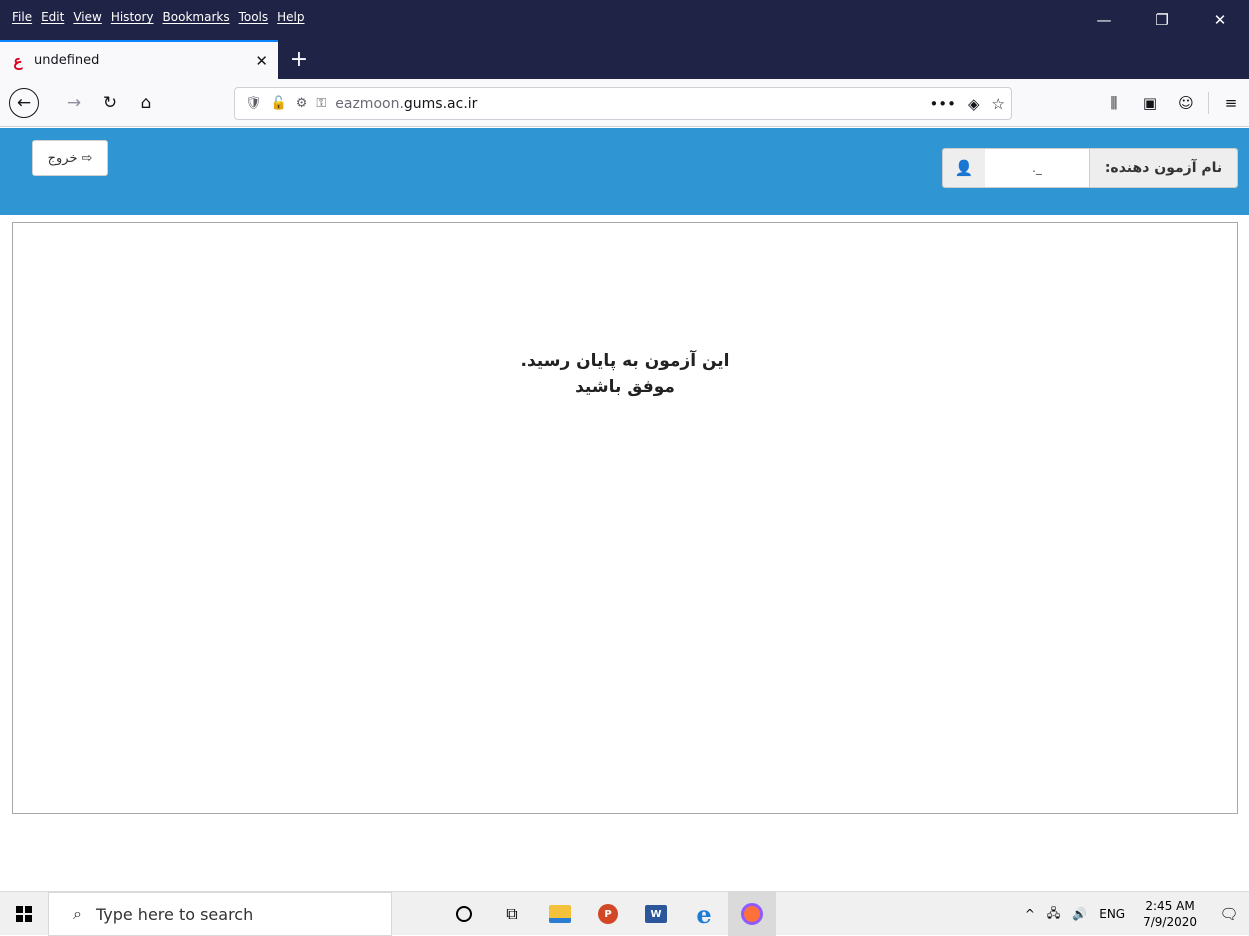 The image size is (1249, 936). What do you see at coordinates (704, 914) in the screenshot?
I see `internet-explorer-icon: e` at bounding box center [704, 914].